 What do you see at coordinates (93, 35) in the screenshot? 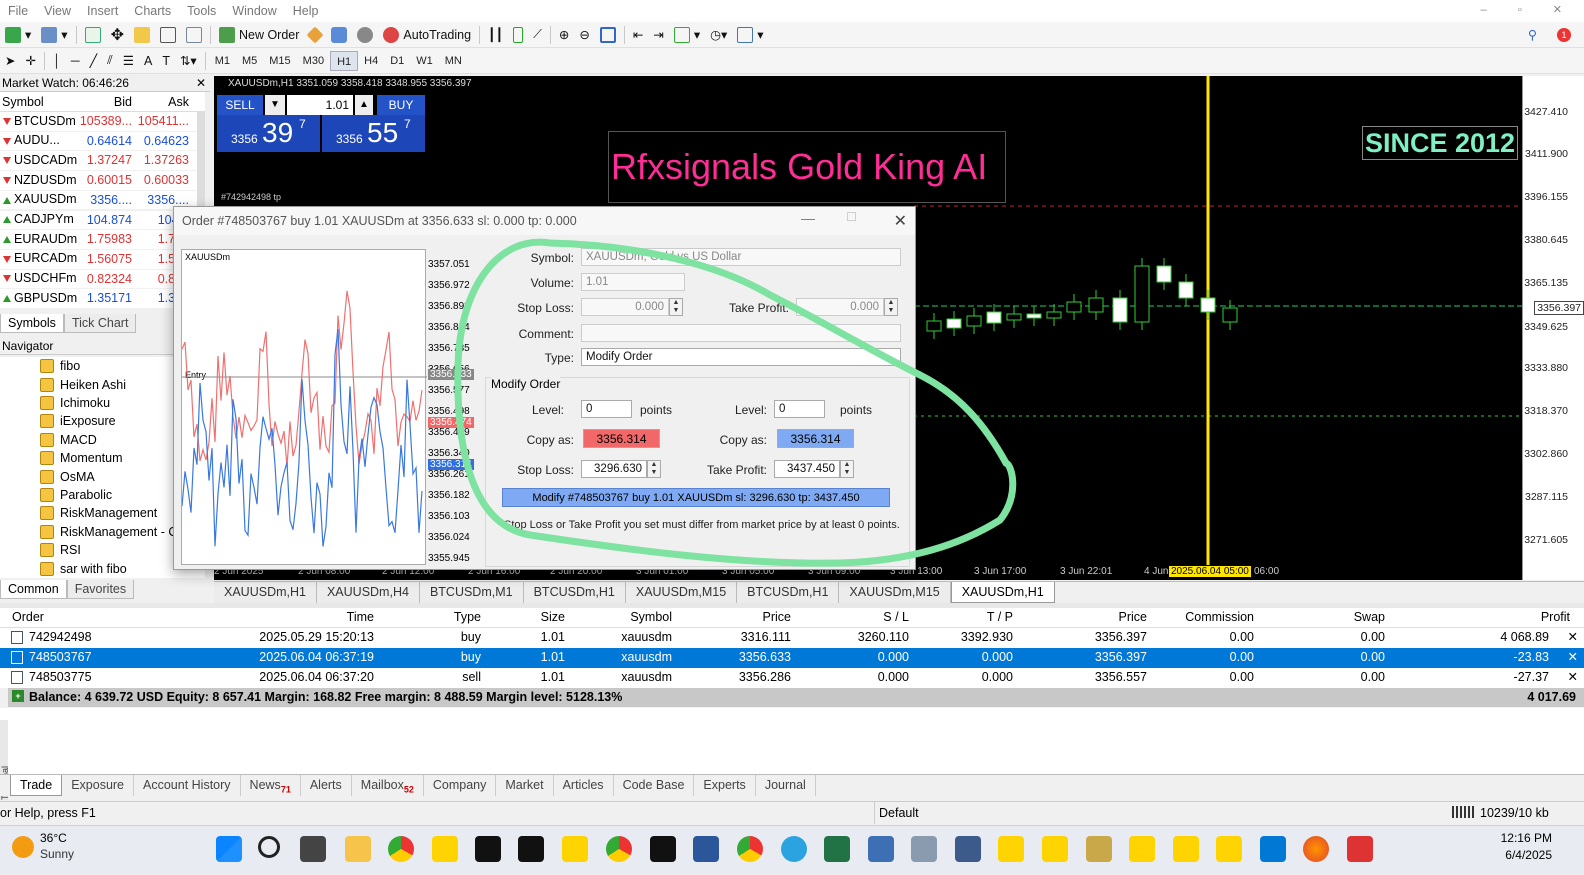
I see `market-watch-icon` at bounding box center [93, 35].